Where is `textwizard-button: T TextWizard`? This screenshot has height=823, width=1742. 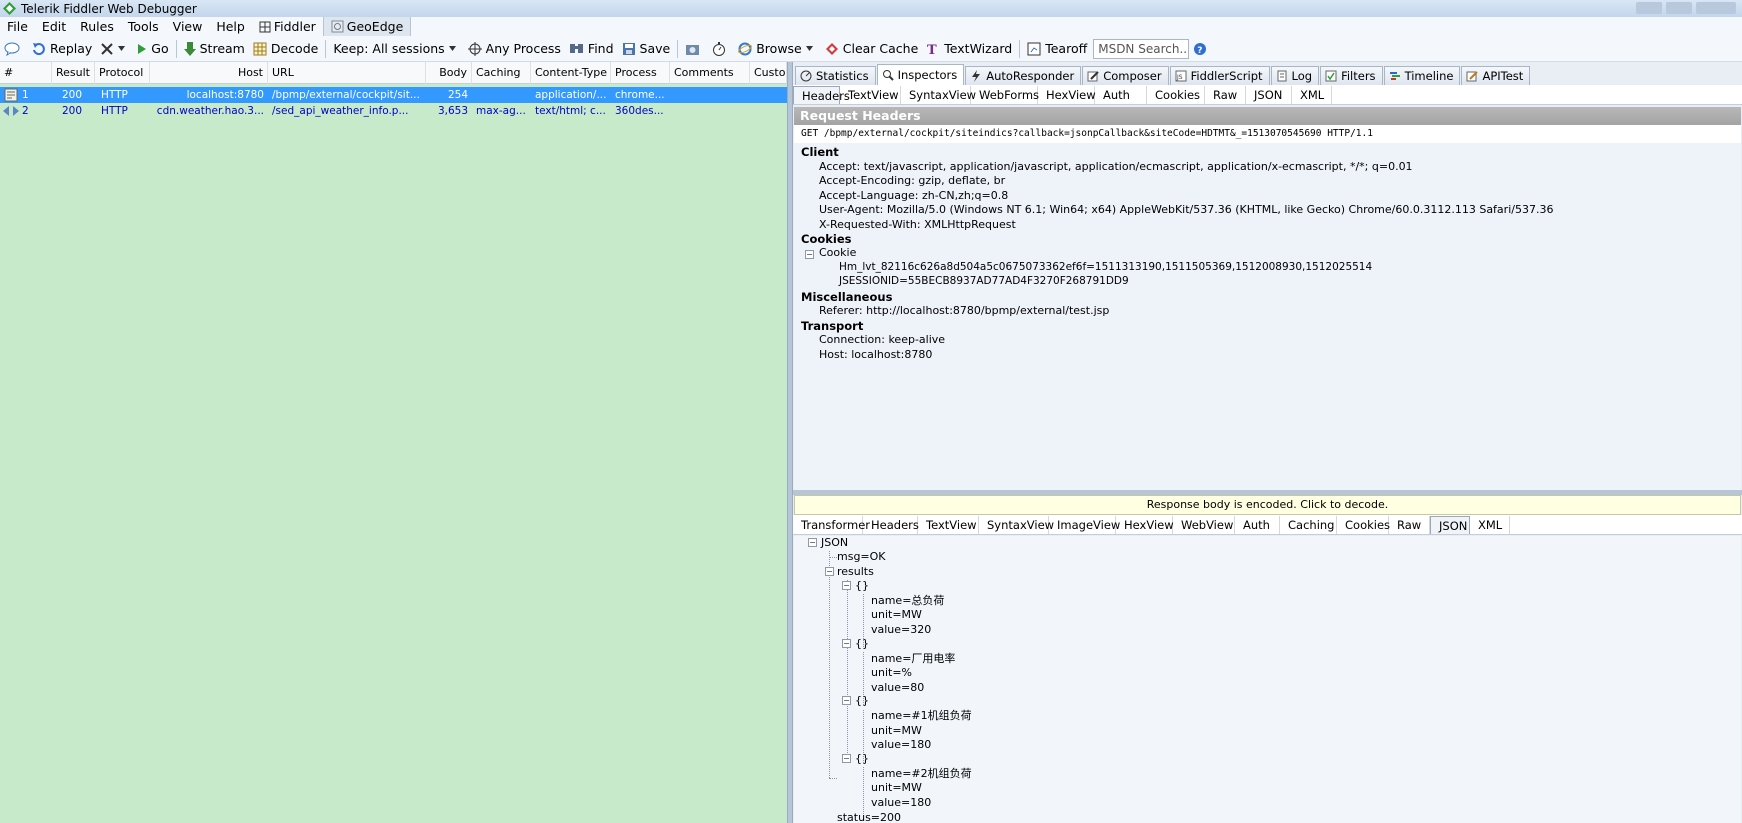 textwizard-button: T TextWizard is located at coordinates (969, 49).